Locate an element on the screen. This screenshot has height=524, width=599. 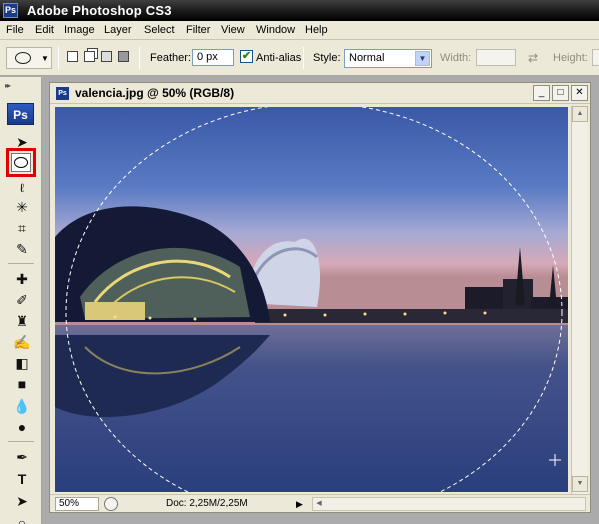
menu-layer: Layer is located at coordinates (118, 30).